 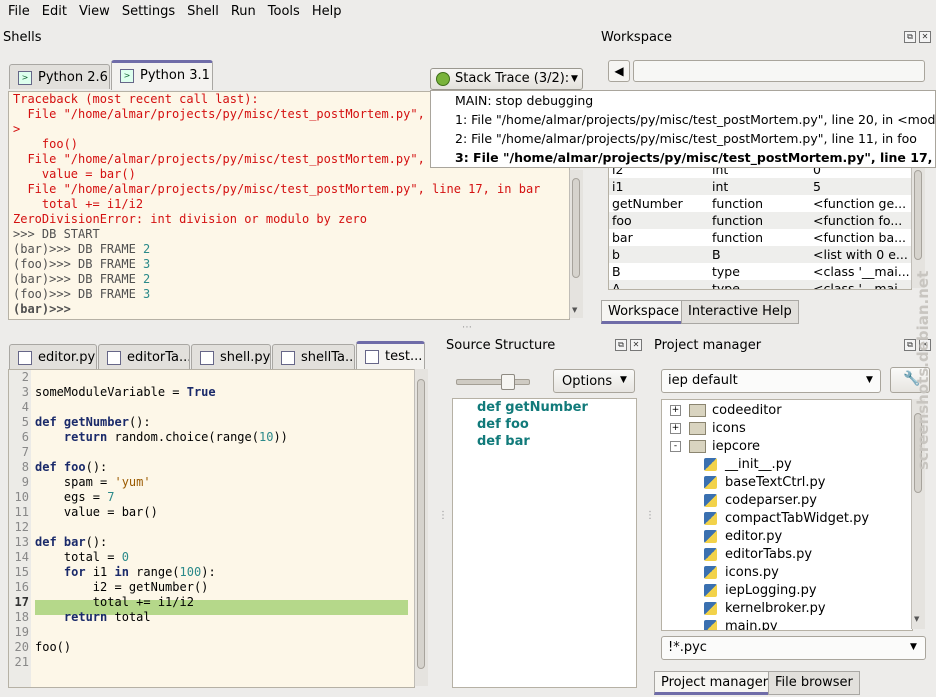 What do you see at coordinates (468, 12) in the screenshot?
I see `menu-bar: File Edit View Settings Shell Run Tools Help` at bounding box center [468, 12].